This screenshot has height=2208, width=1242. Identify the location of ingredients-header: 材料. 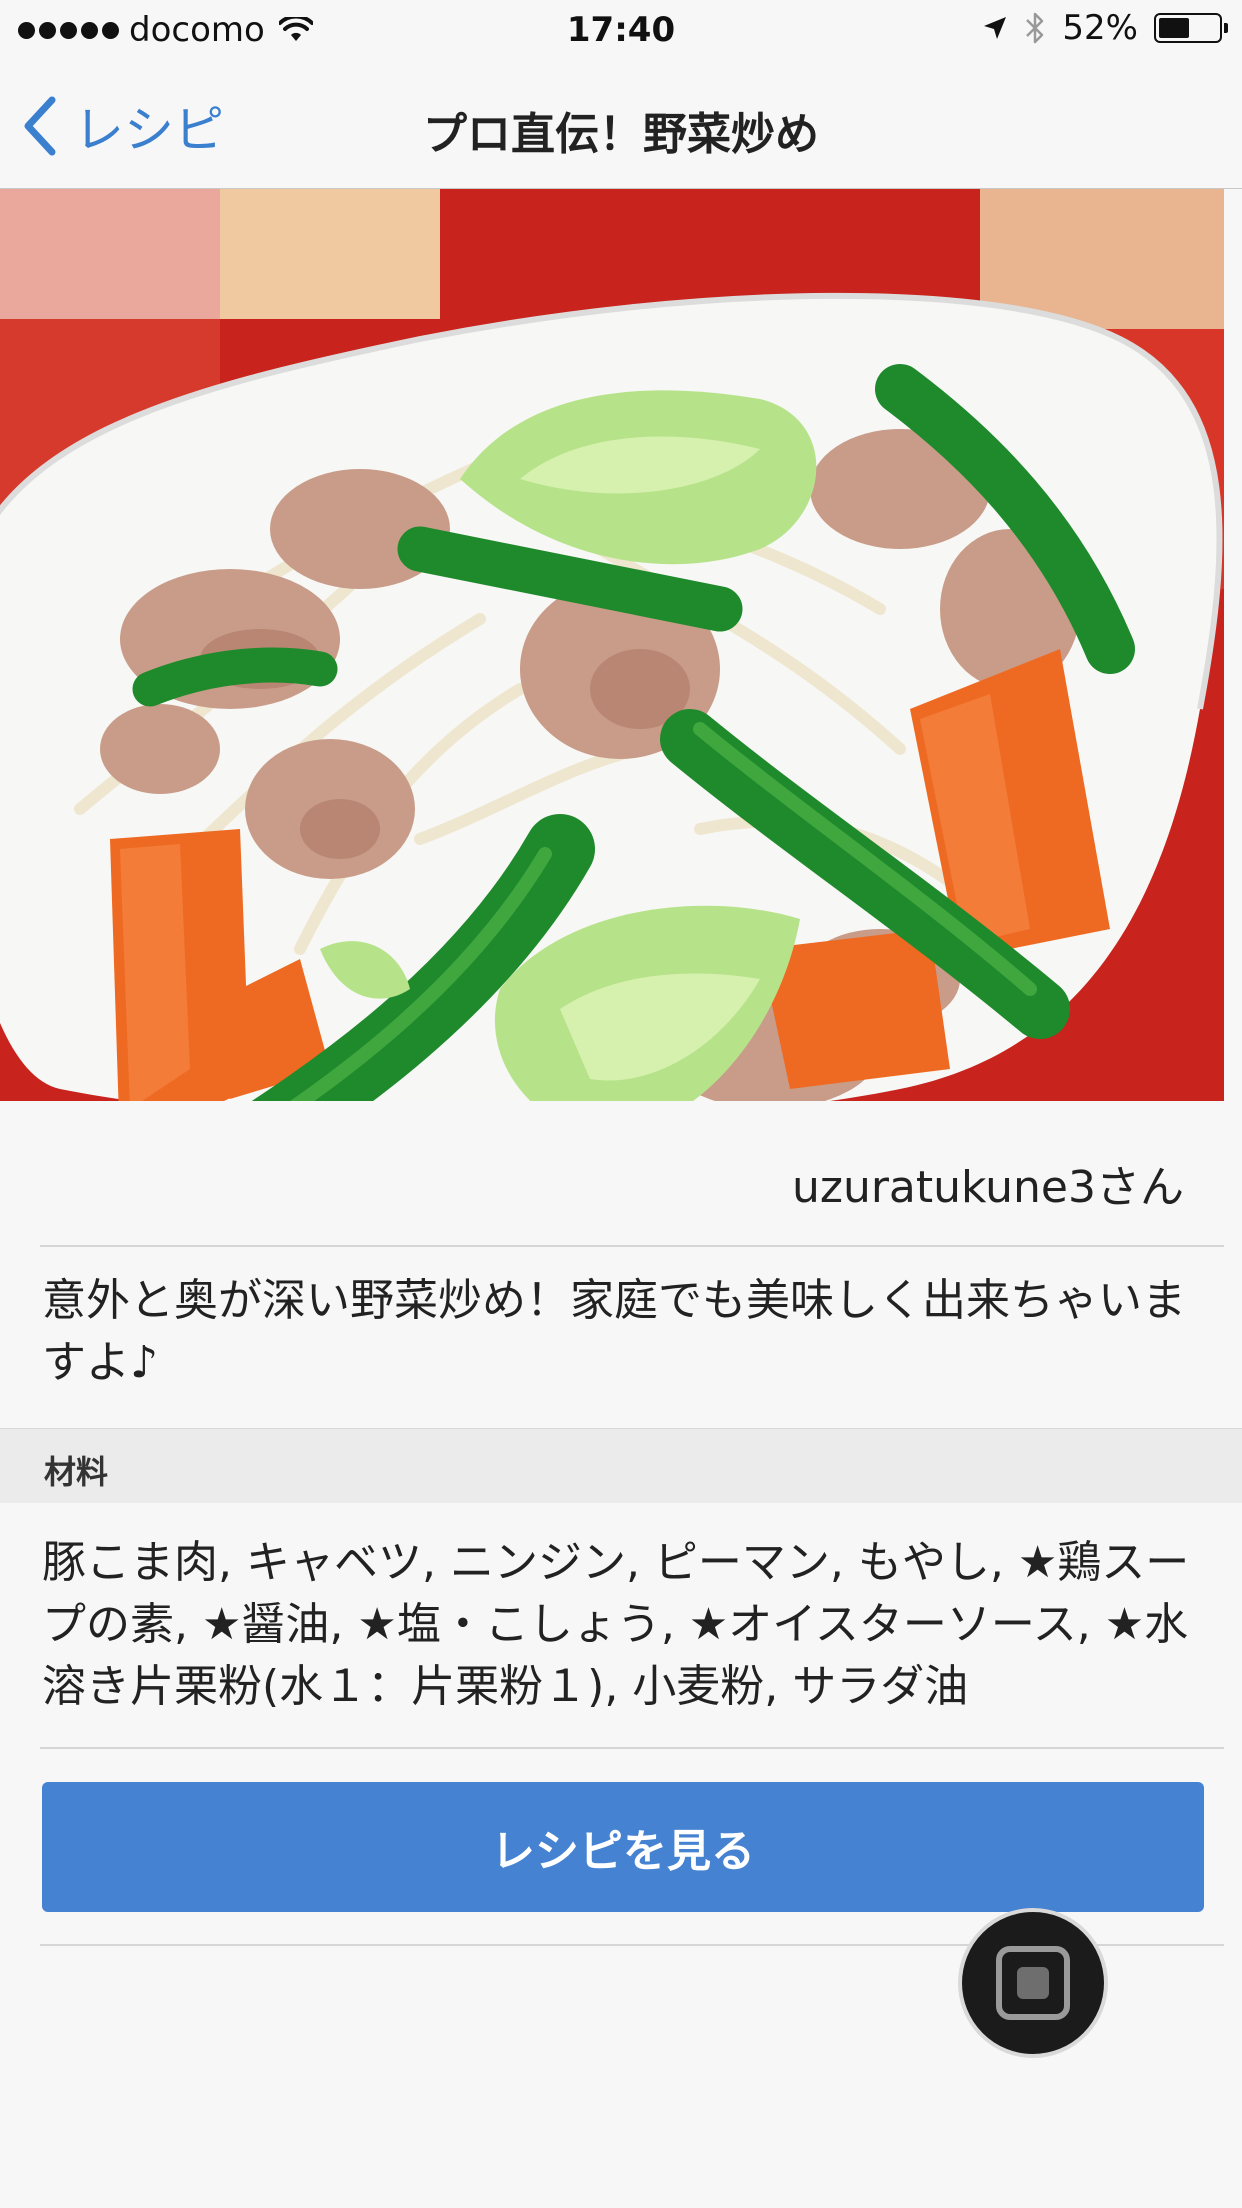
(76, 1472).